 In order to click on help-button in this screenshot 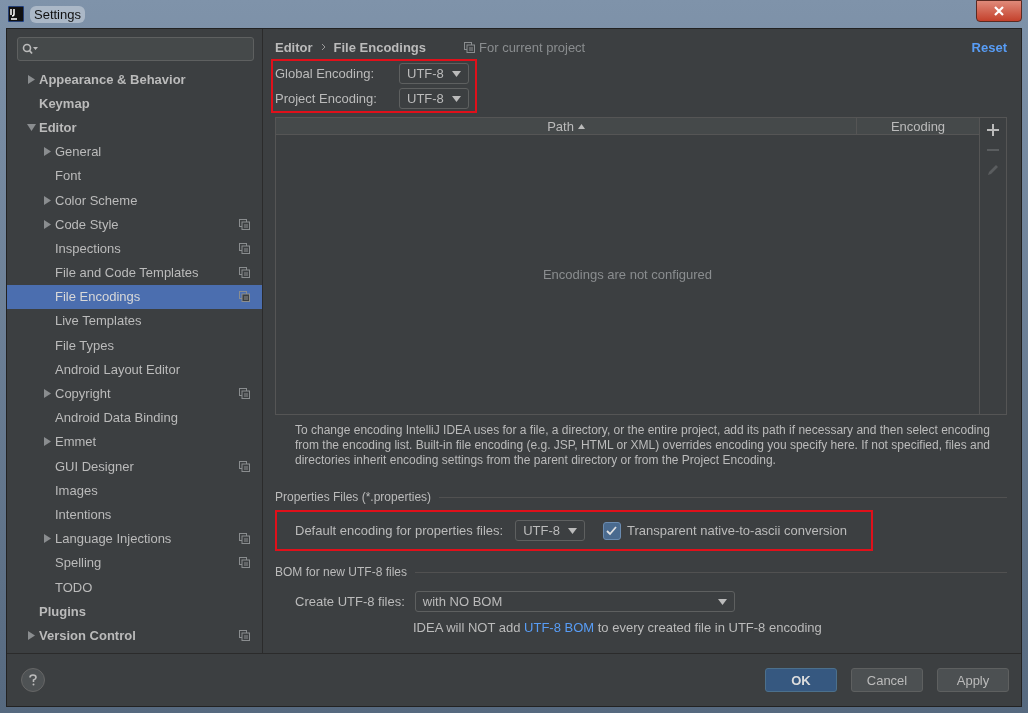, I will do `click(33, 680)`.